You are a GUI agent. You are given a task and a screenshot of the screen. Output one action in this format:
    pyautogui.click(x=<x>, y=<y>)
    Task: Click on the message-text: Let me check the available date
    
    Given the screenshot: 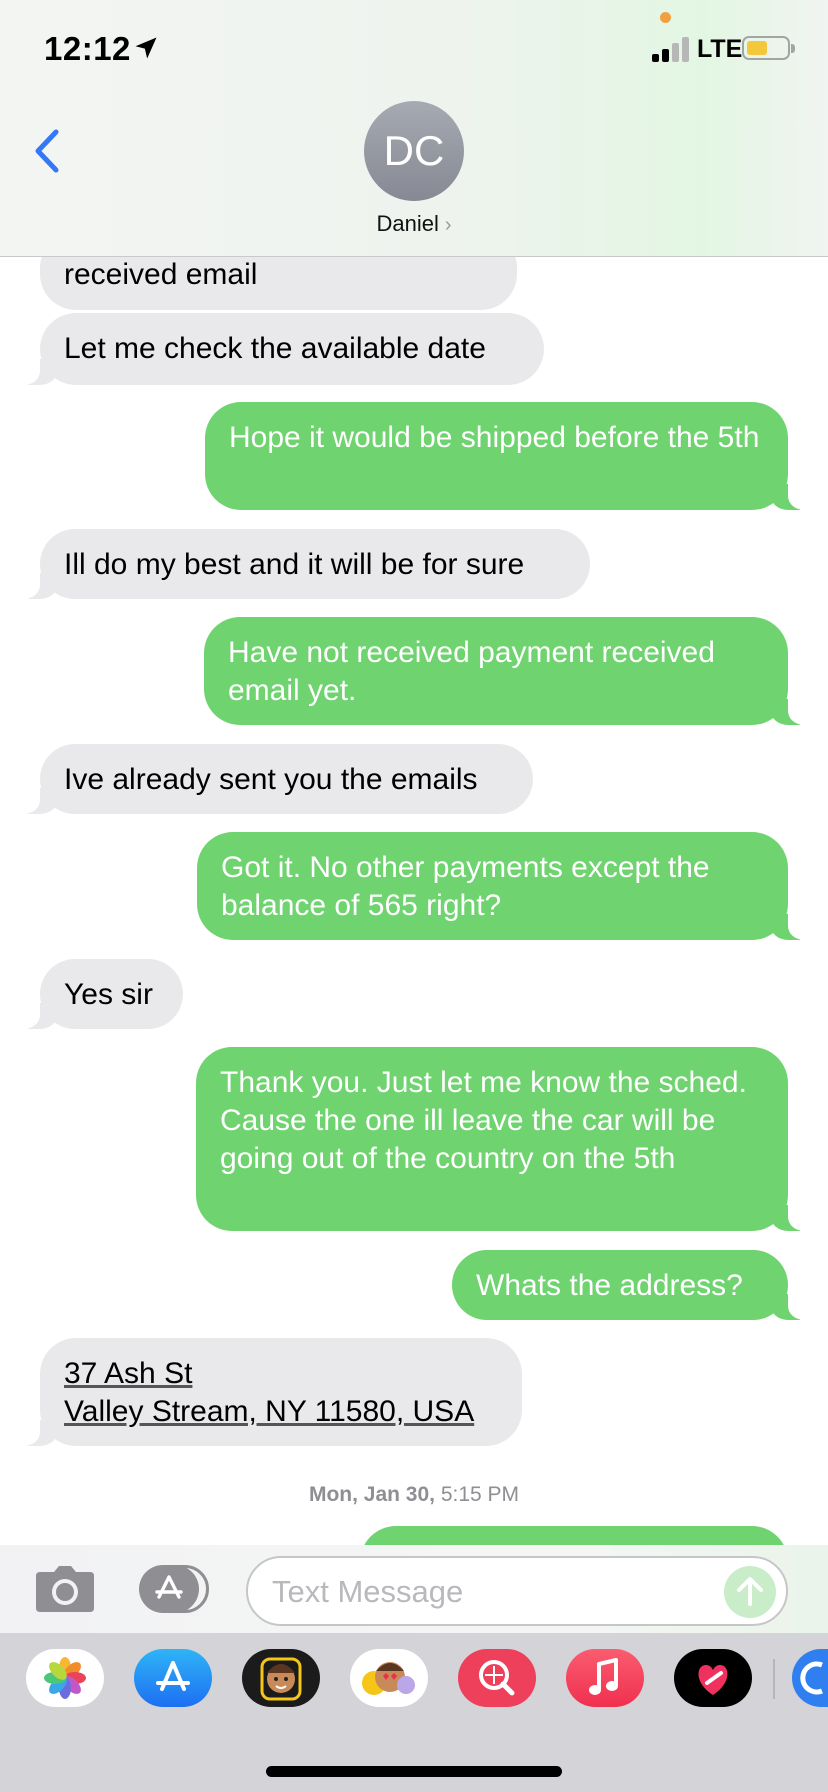 What is the action you would take?
    pyautogui.click(x=275, y=348)
    